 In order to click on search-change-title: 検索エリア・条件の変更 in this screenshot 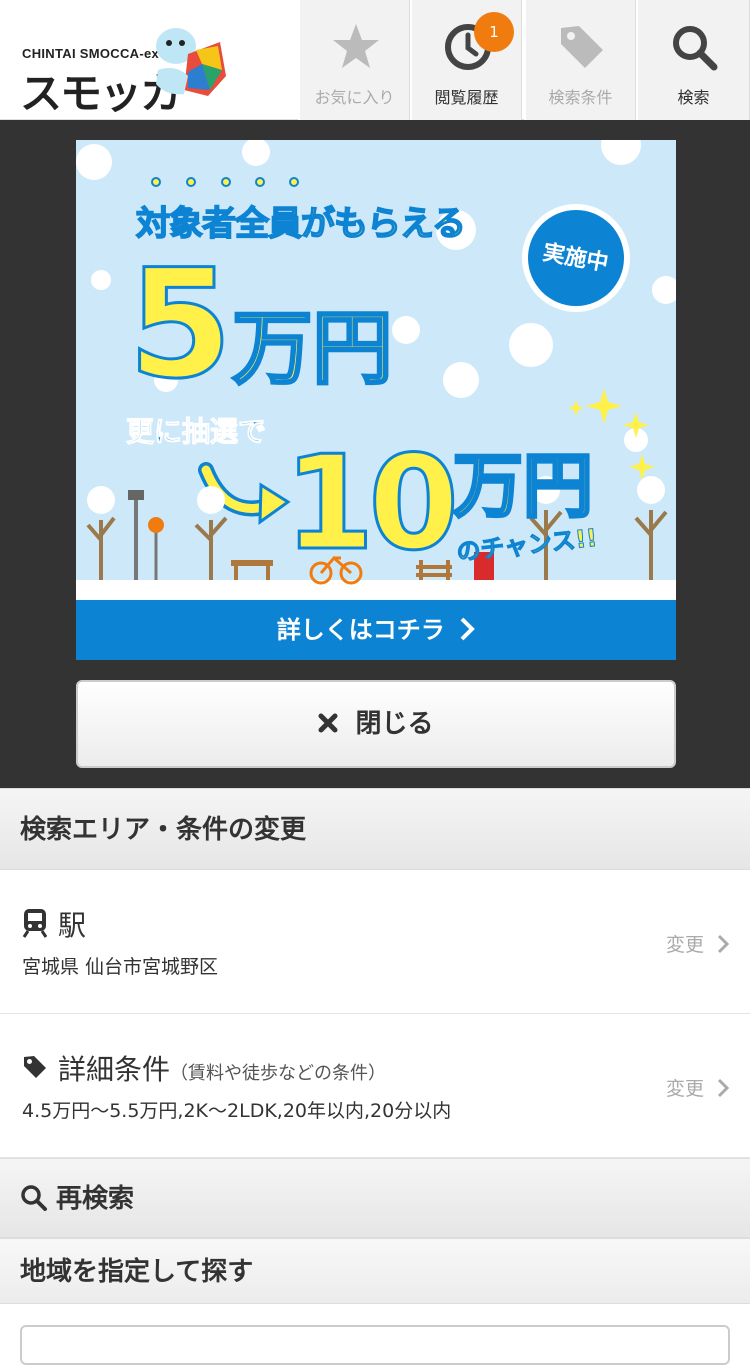, I will do `click(163, 830)`.